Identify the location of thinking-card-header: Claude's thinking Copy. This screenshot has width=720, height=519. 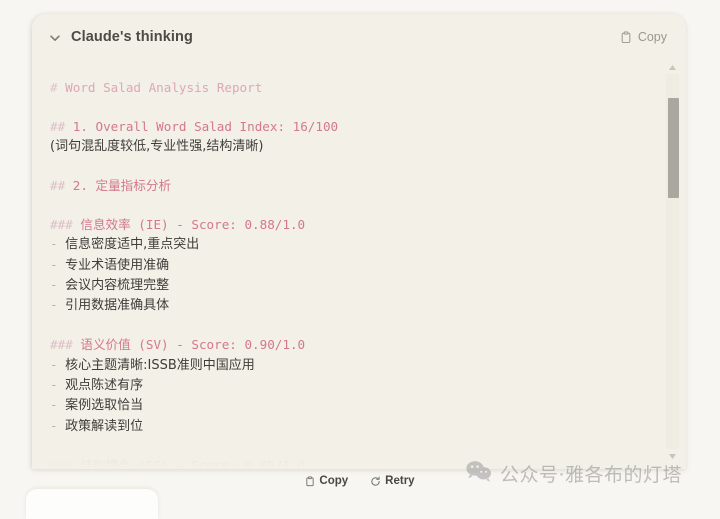
(359, 37).